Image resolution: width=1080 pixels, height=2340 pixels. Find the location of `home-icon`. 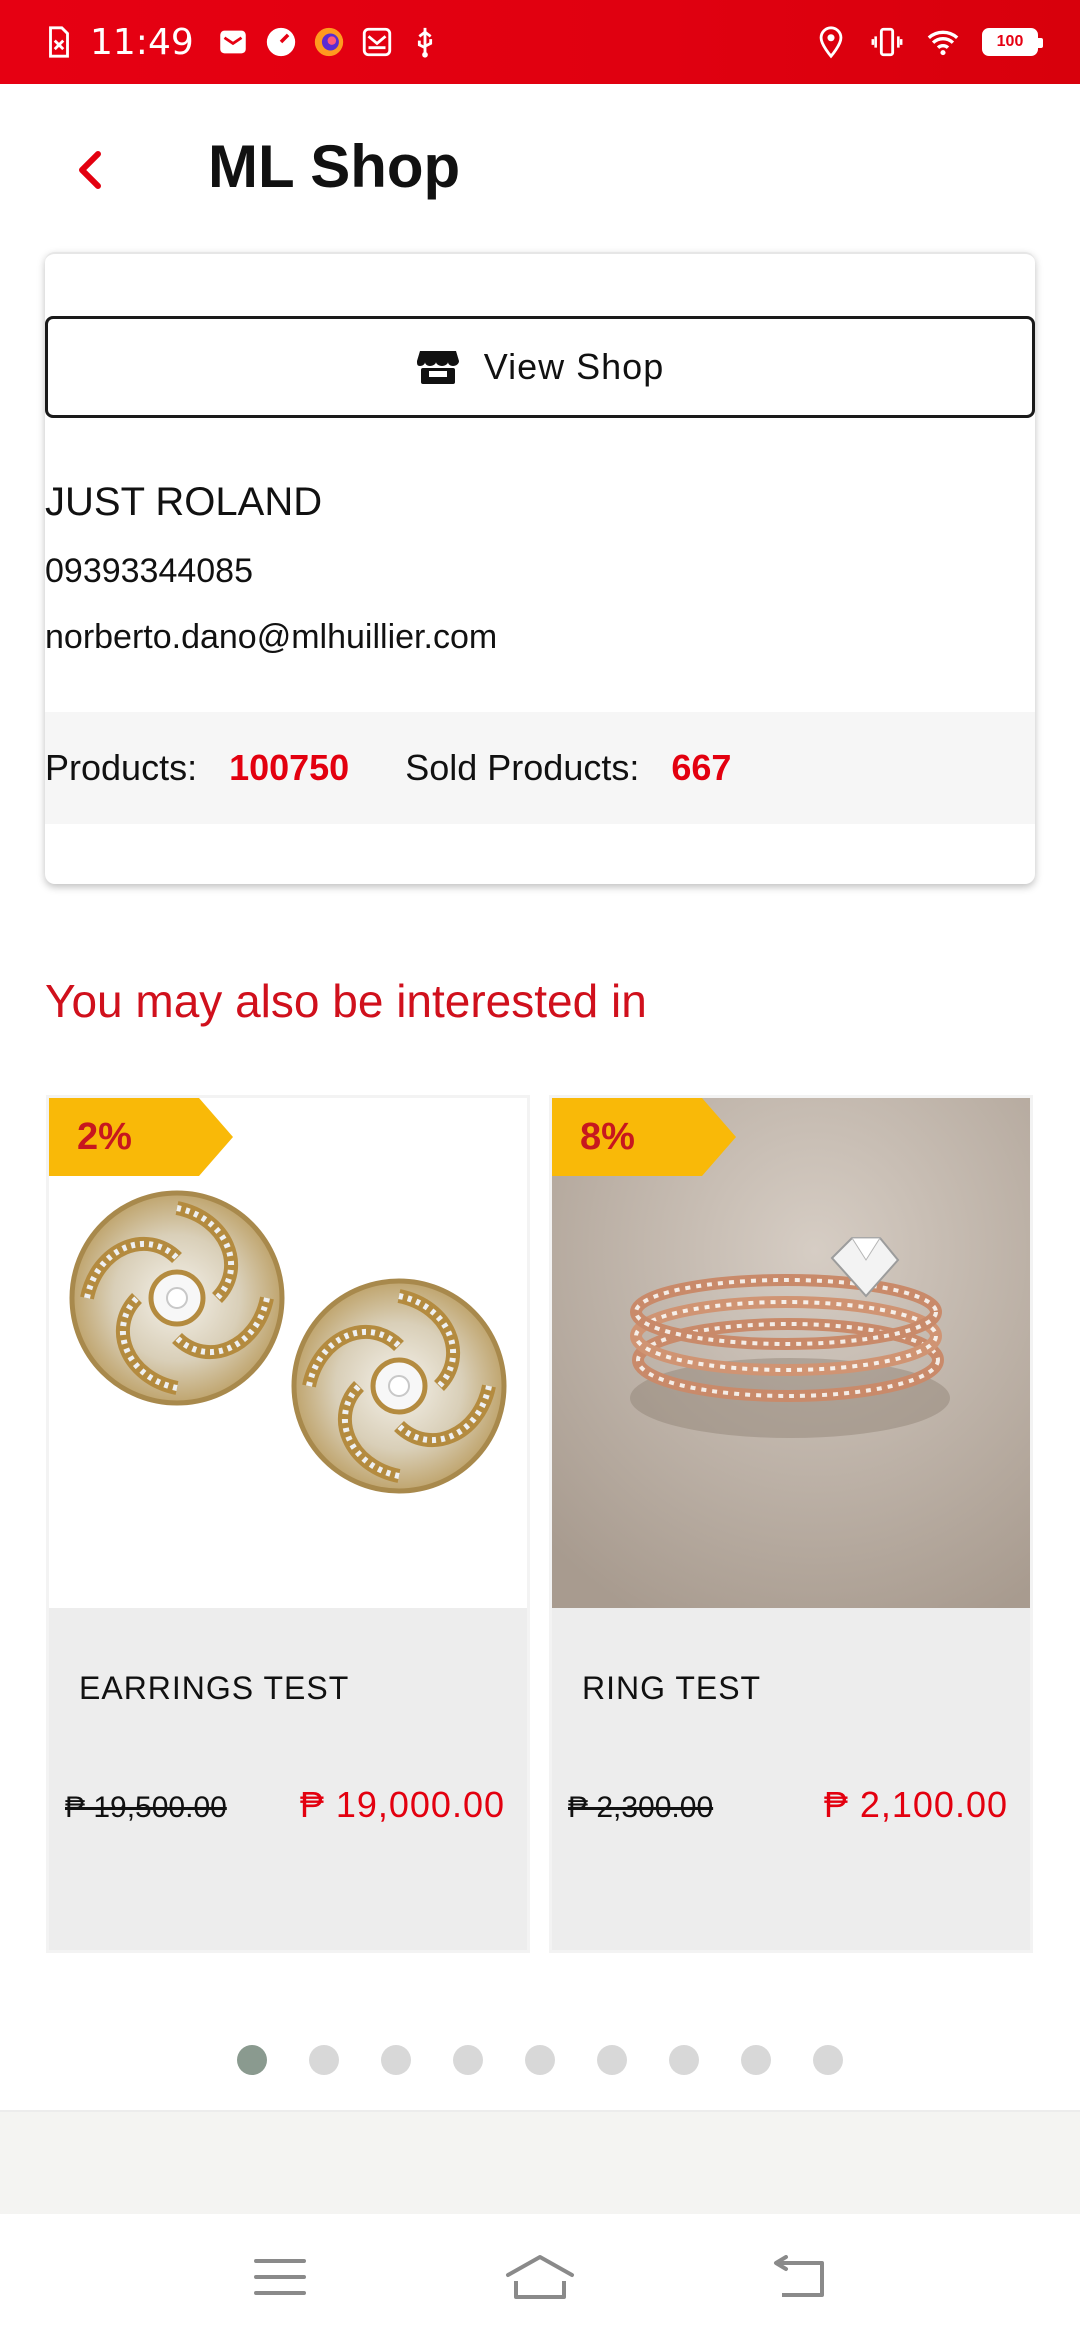

home-icon is located at coordinates (540, 2277).